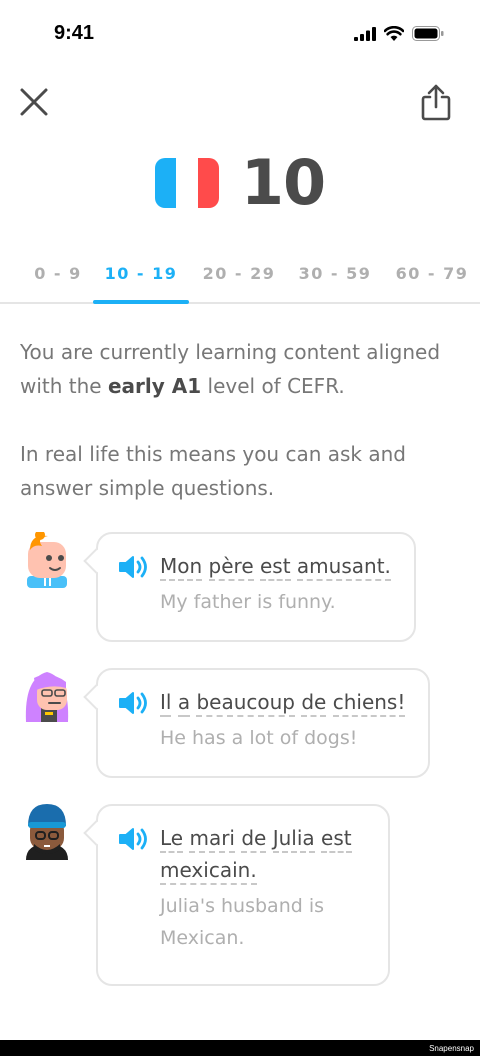 This screenshot has height=1056, width=480. Describe the element at coordinates (242, 922) in the screenshot. I see `english-translation: Julia's husband is Mexican.` at that location.